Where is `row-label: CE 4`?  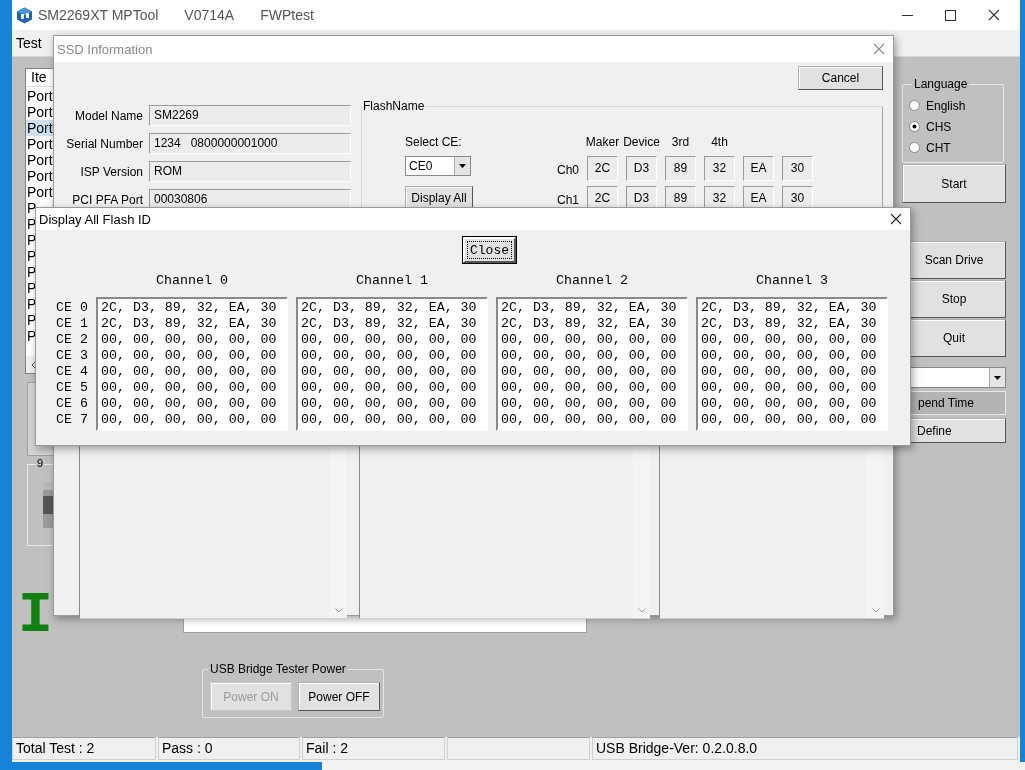 row-label: CE 4 is located at coordinates (71, 372).